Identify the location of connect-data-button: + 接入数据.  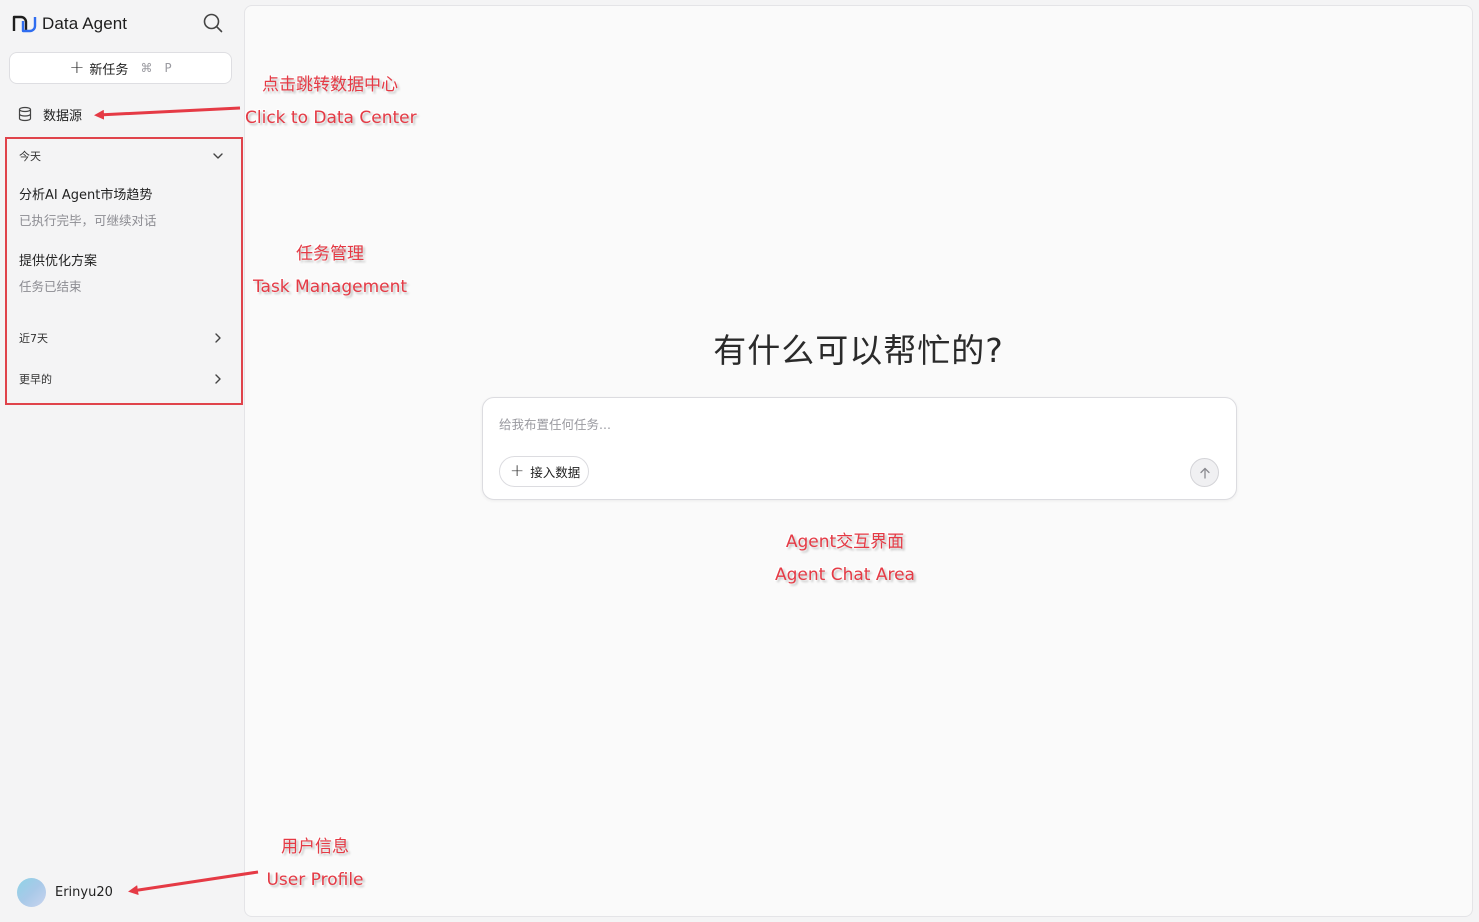
(544, 471).